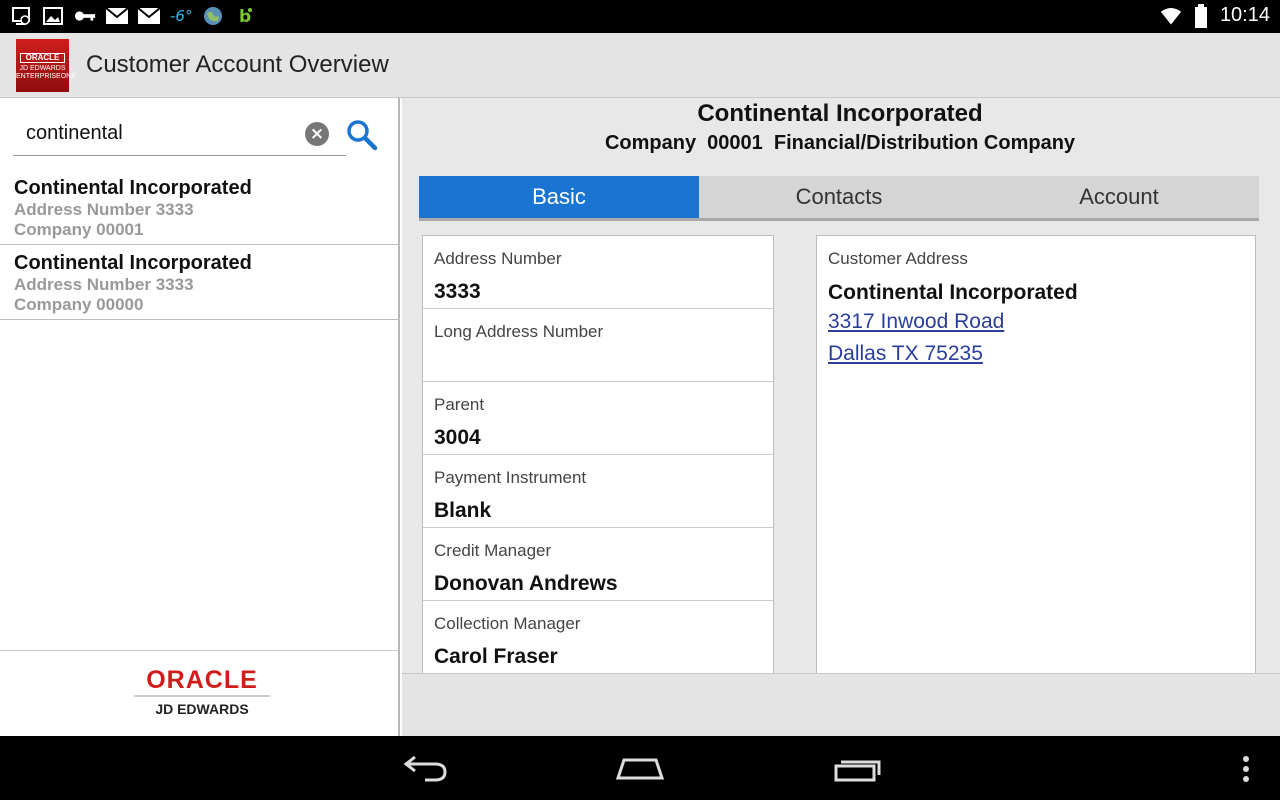 The image size is (1280, 800). Describe the element at coordinates (598, 272) in the screenshot. I see `field-address-number: Address Number 3333` at that location.